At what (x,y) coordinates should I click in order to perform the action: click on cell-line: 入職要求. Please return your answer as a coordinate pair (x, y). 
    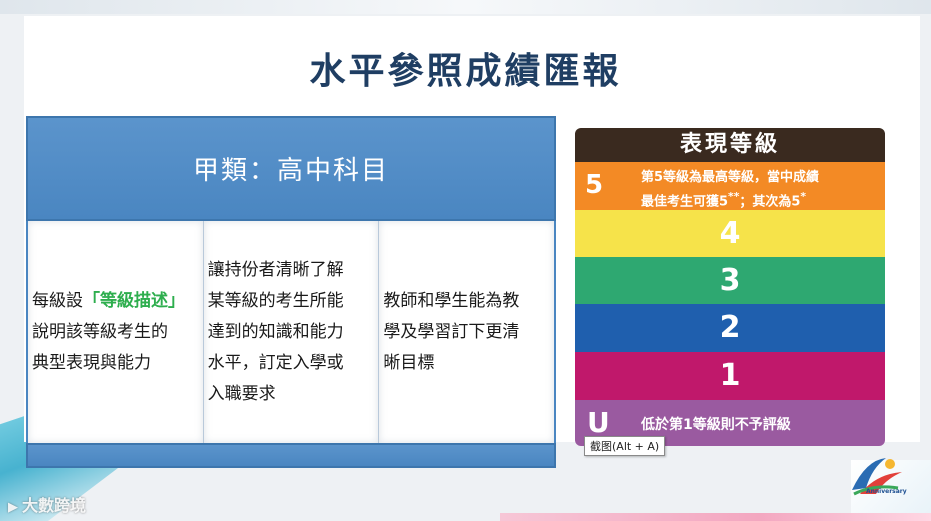
    Looking at the image, I should click on (291, 394).